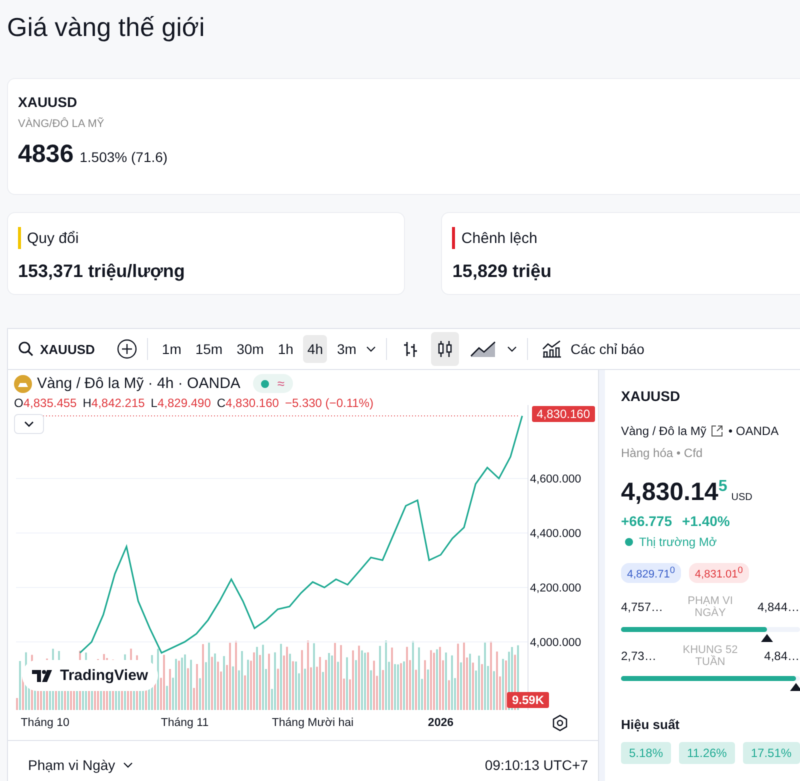 The width and height of the screenshot is (800, 781). I want to click on price: 4836, so click(46, 154).